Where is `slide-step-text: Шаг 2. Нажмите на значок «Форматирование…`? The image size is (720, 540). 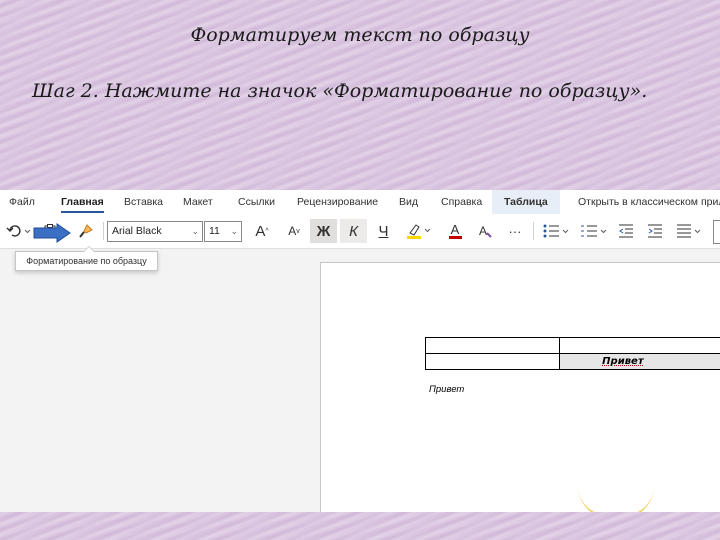 slide-step-text: Шаг 2. Нажмите на значок «Форматирование… is located at coordinates (340, 91).